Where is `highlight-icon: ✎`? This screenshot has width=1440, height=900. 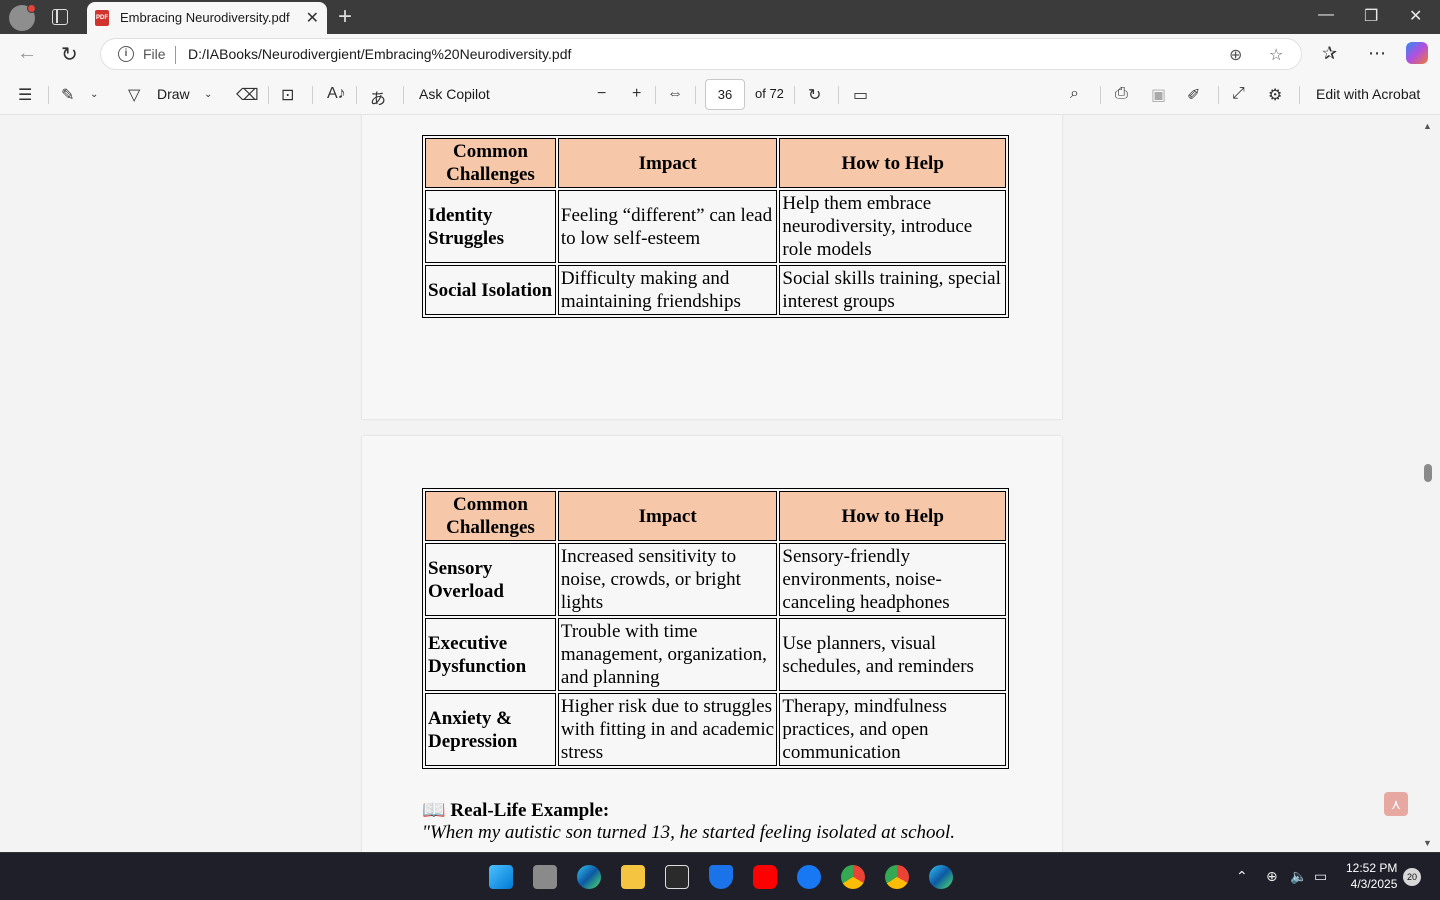
highlight-icon: ✎ is located at coordinates (67, 95).